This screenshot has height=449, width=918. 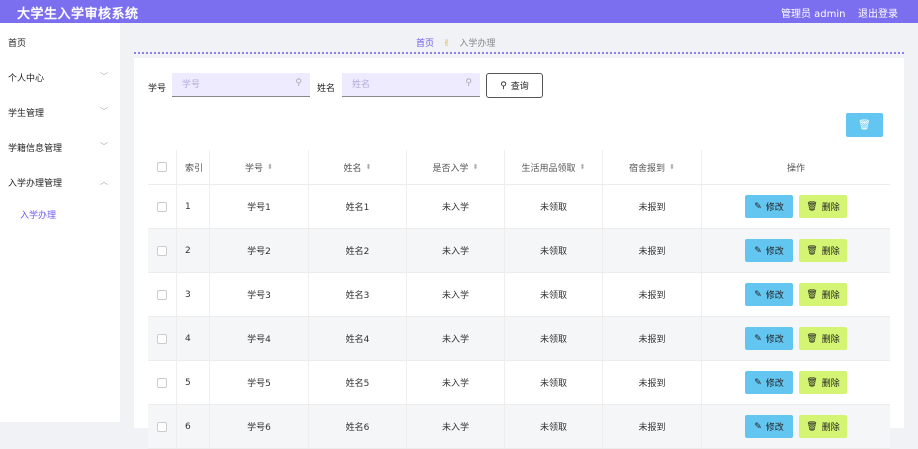 I want to click on table-row: 1 学号1 姓名1 未入学 未领取 未报到 ✎ 修改 🗑 删除, so click(x=519, y=207).